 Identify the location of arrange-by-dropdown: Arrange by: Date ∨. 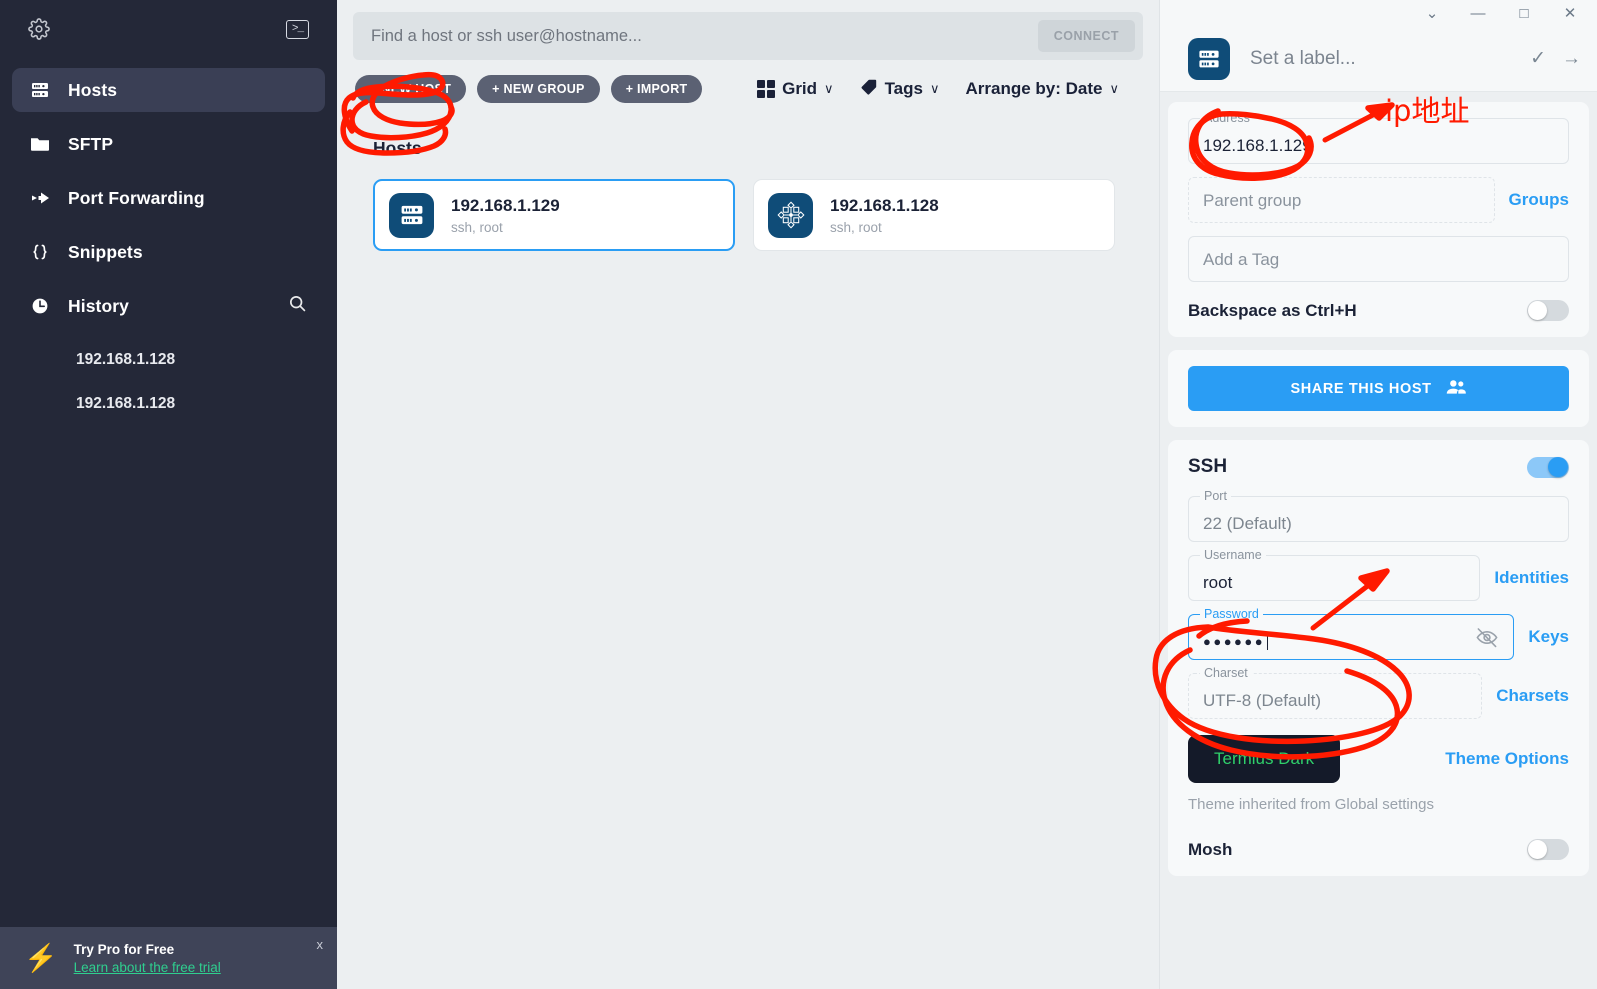
(1043, 89).